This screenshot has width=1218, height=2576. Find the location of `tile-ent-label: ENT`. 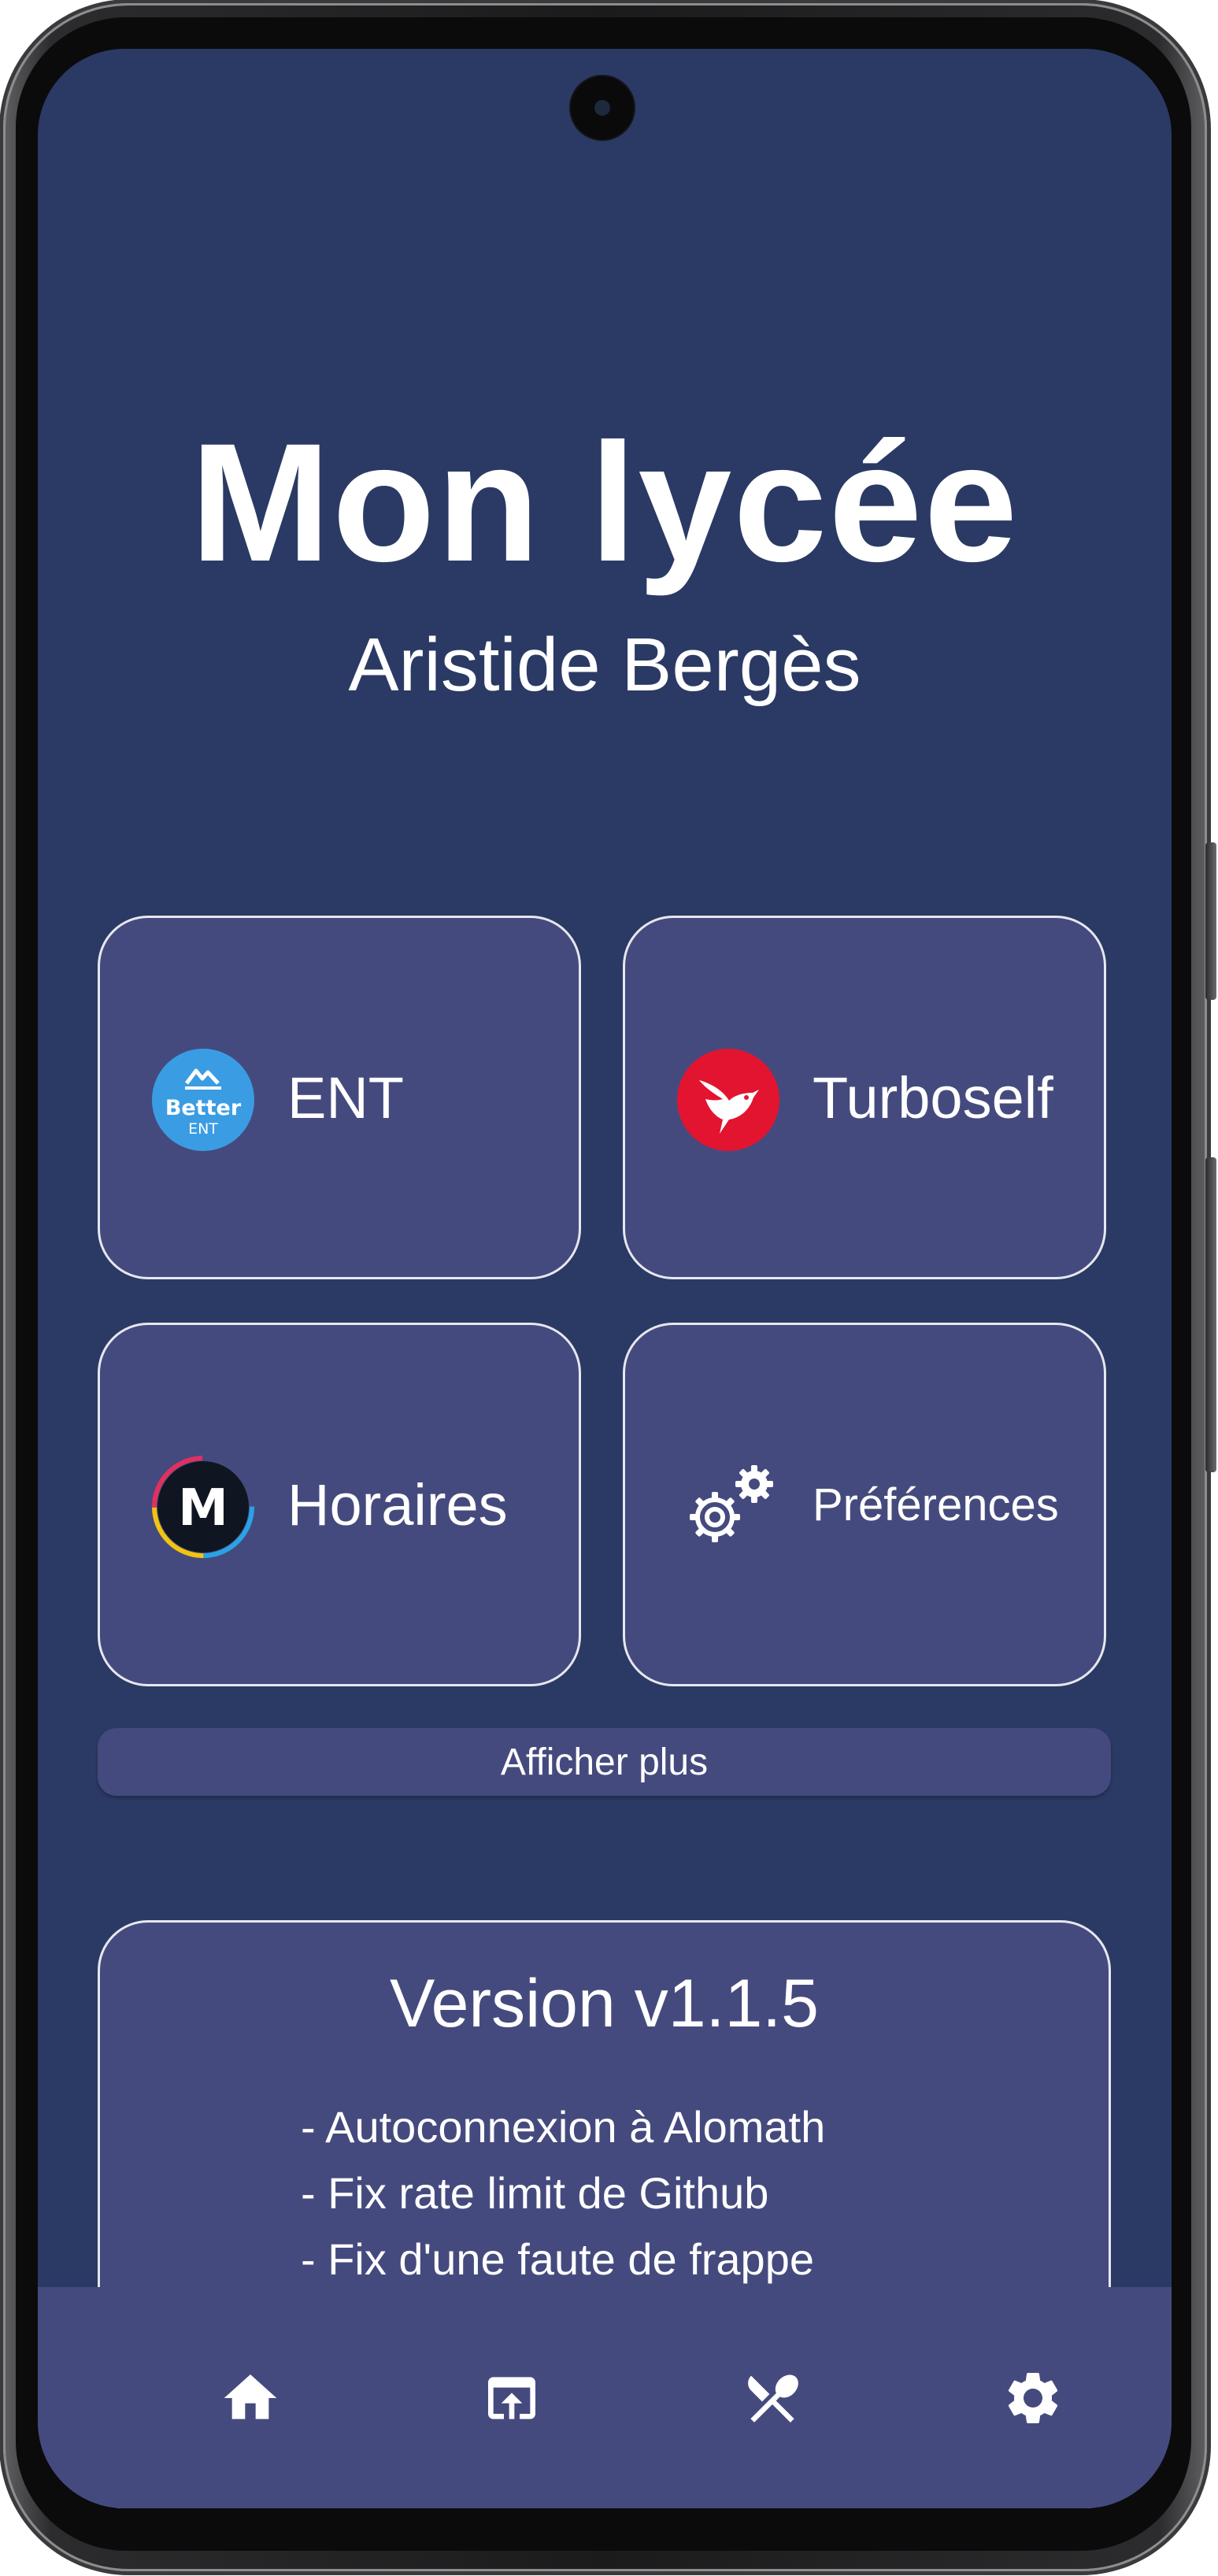

tile-ent-label: ENT is located at coordinates (345, 1097).